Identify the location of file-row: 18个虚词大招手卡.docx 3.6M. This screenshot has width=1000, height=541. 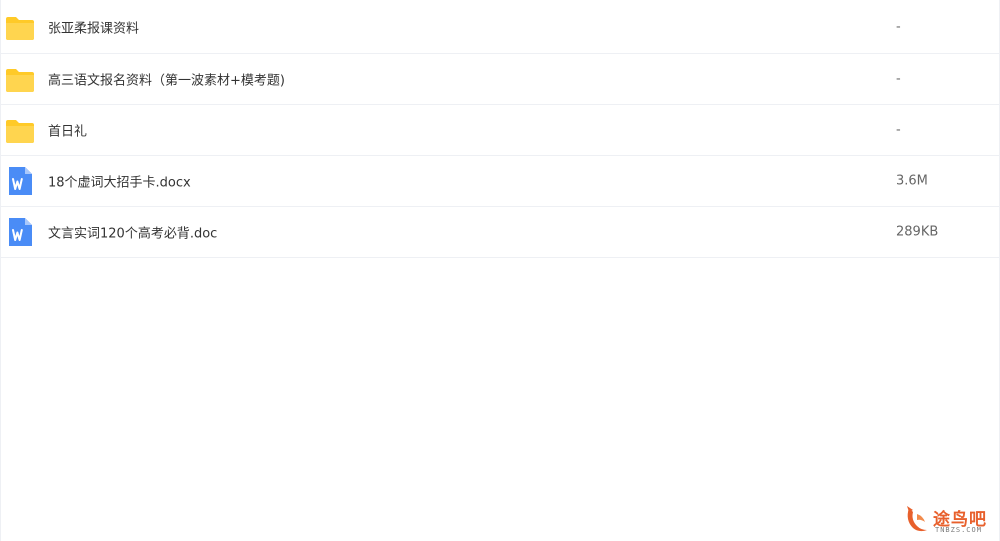
(500, 181).